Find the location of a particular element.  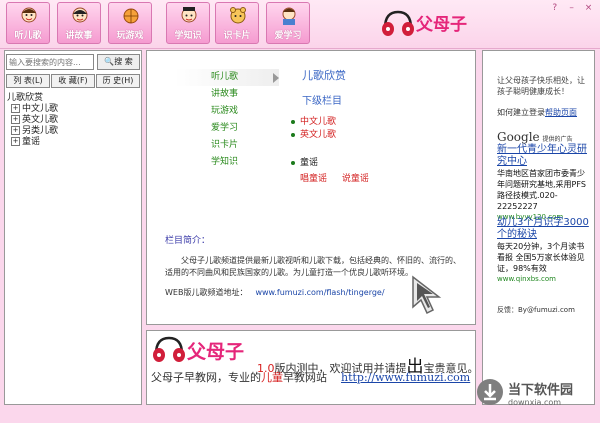

tree-item-label: 另类儿歌 is located at coordinates (40, 131).